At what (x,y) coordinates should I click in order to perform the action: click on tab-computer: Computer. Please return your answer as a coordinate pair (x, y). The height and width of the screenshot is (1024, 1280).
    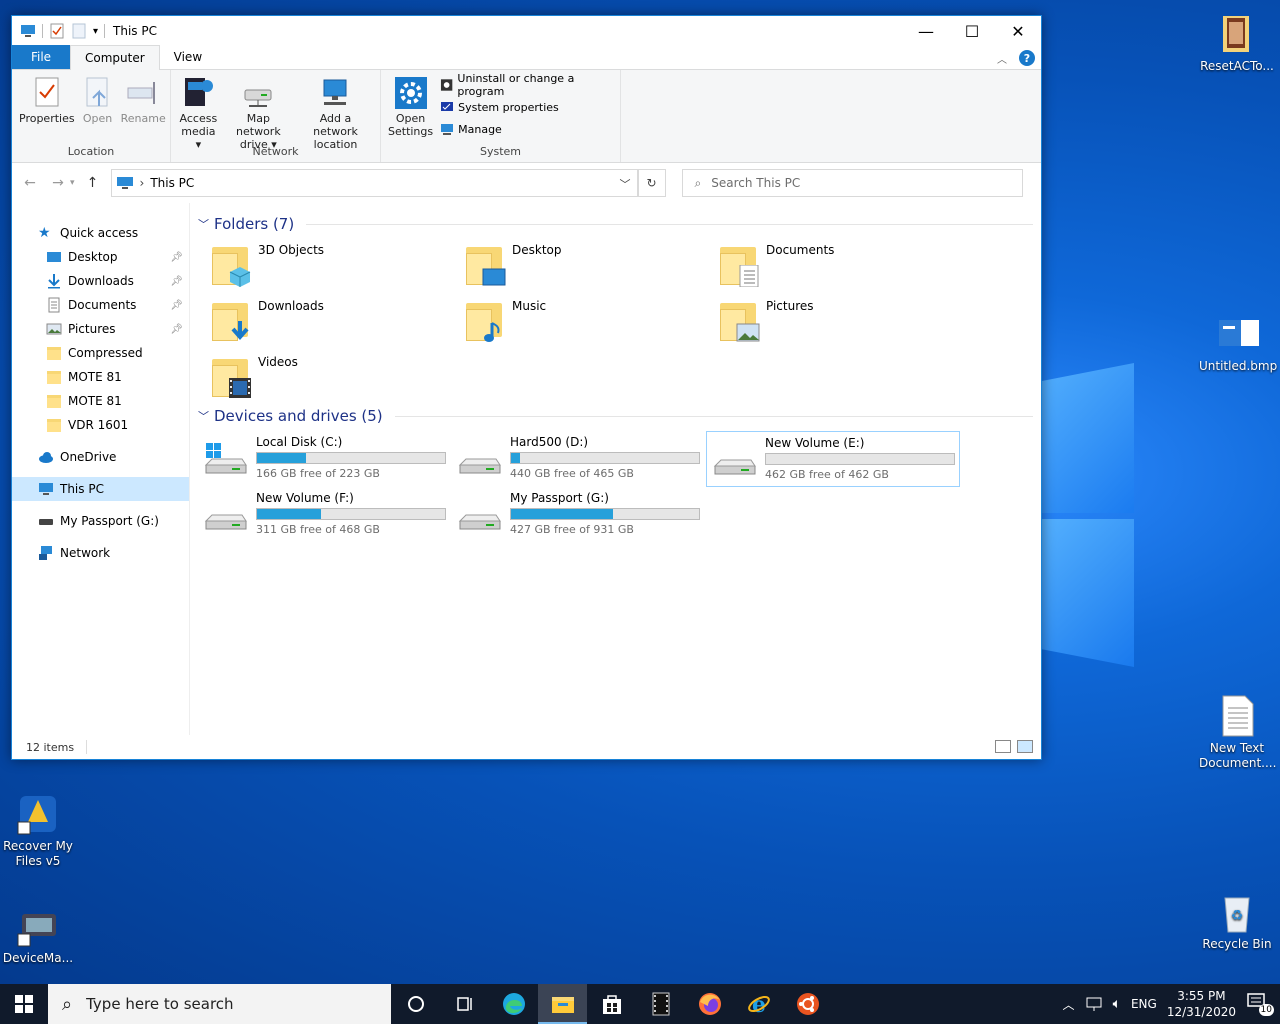
    Looking at the image, I should click on (115, 57).